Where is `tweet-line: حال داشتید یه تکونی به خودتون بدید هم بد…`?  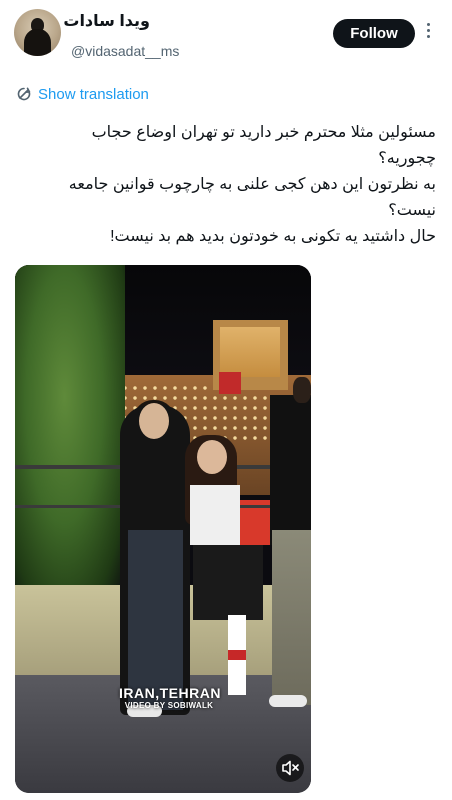 tweet-line: حال داشتید یه تکونی به خودتون بدید هم بد… is located at coordinates (273, 236).